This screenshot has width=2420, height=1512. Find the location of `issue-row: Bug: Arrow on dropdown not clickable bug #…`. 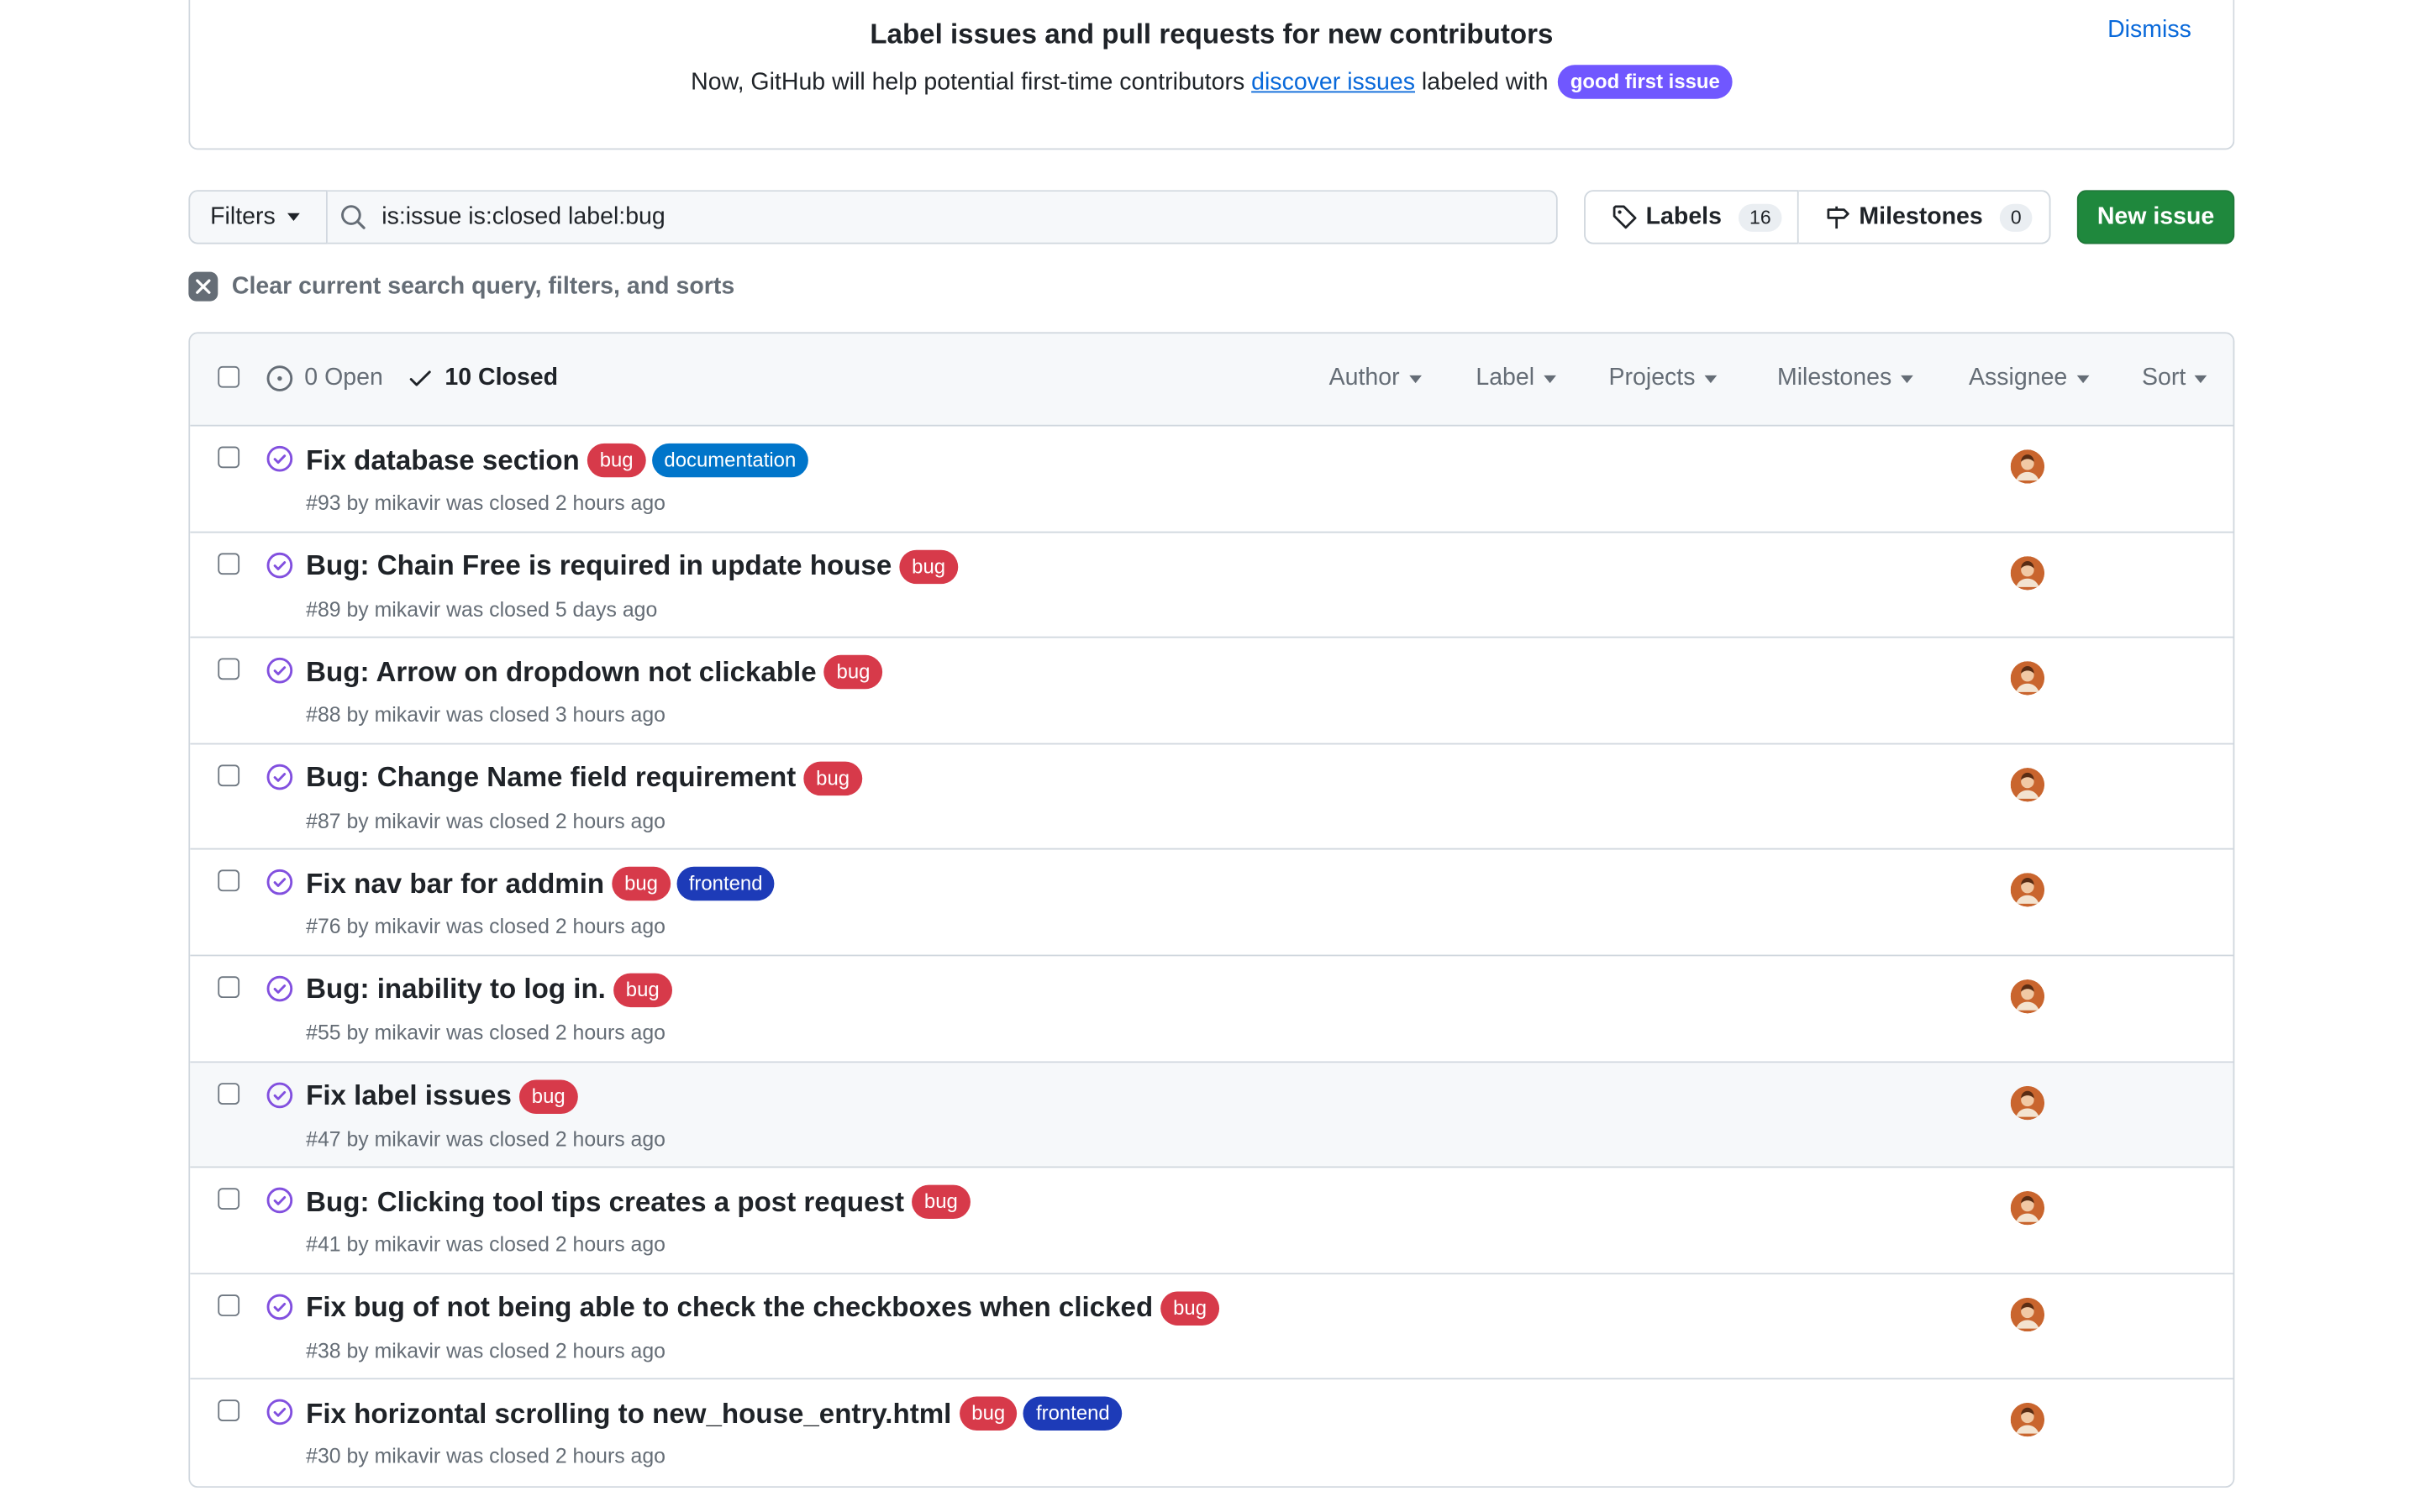

issue-row: Bug: Arrow on dropdown not clickable bug #… is located at coordinates (1211, 691).